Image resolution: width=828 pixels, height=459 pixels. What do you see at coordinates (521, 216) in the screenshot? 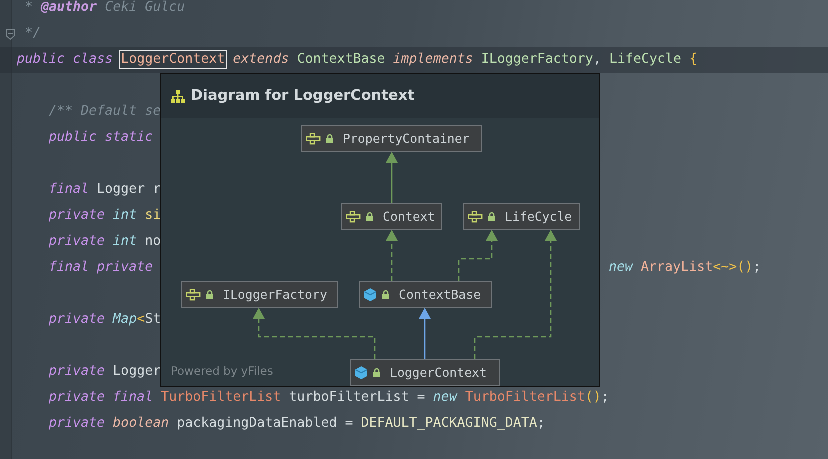
I see `diagram-node: LifeCycle` at bounding box center [521, 216].